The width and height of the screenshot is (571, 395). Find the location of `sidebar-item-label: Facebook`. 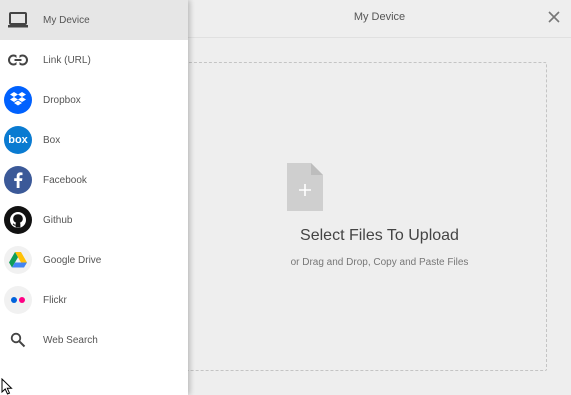

sidebar-item-label: Facebook is located at coordinates (65, 180).